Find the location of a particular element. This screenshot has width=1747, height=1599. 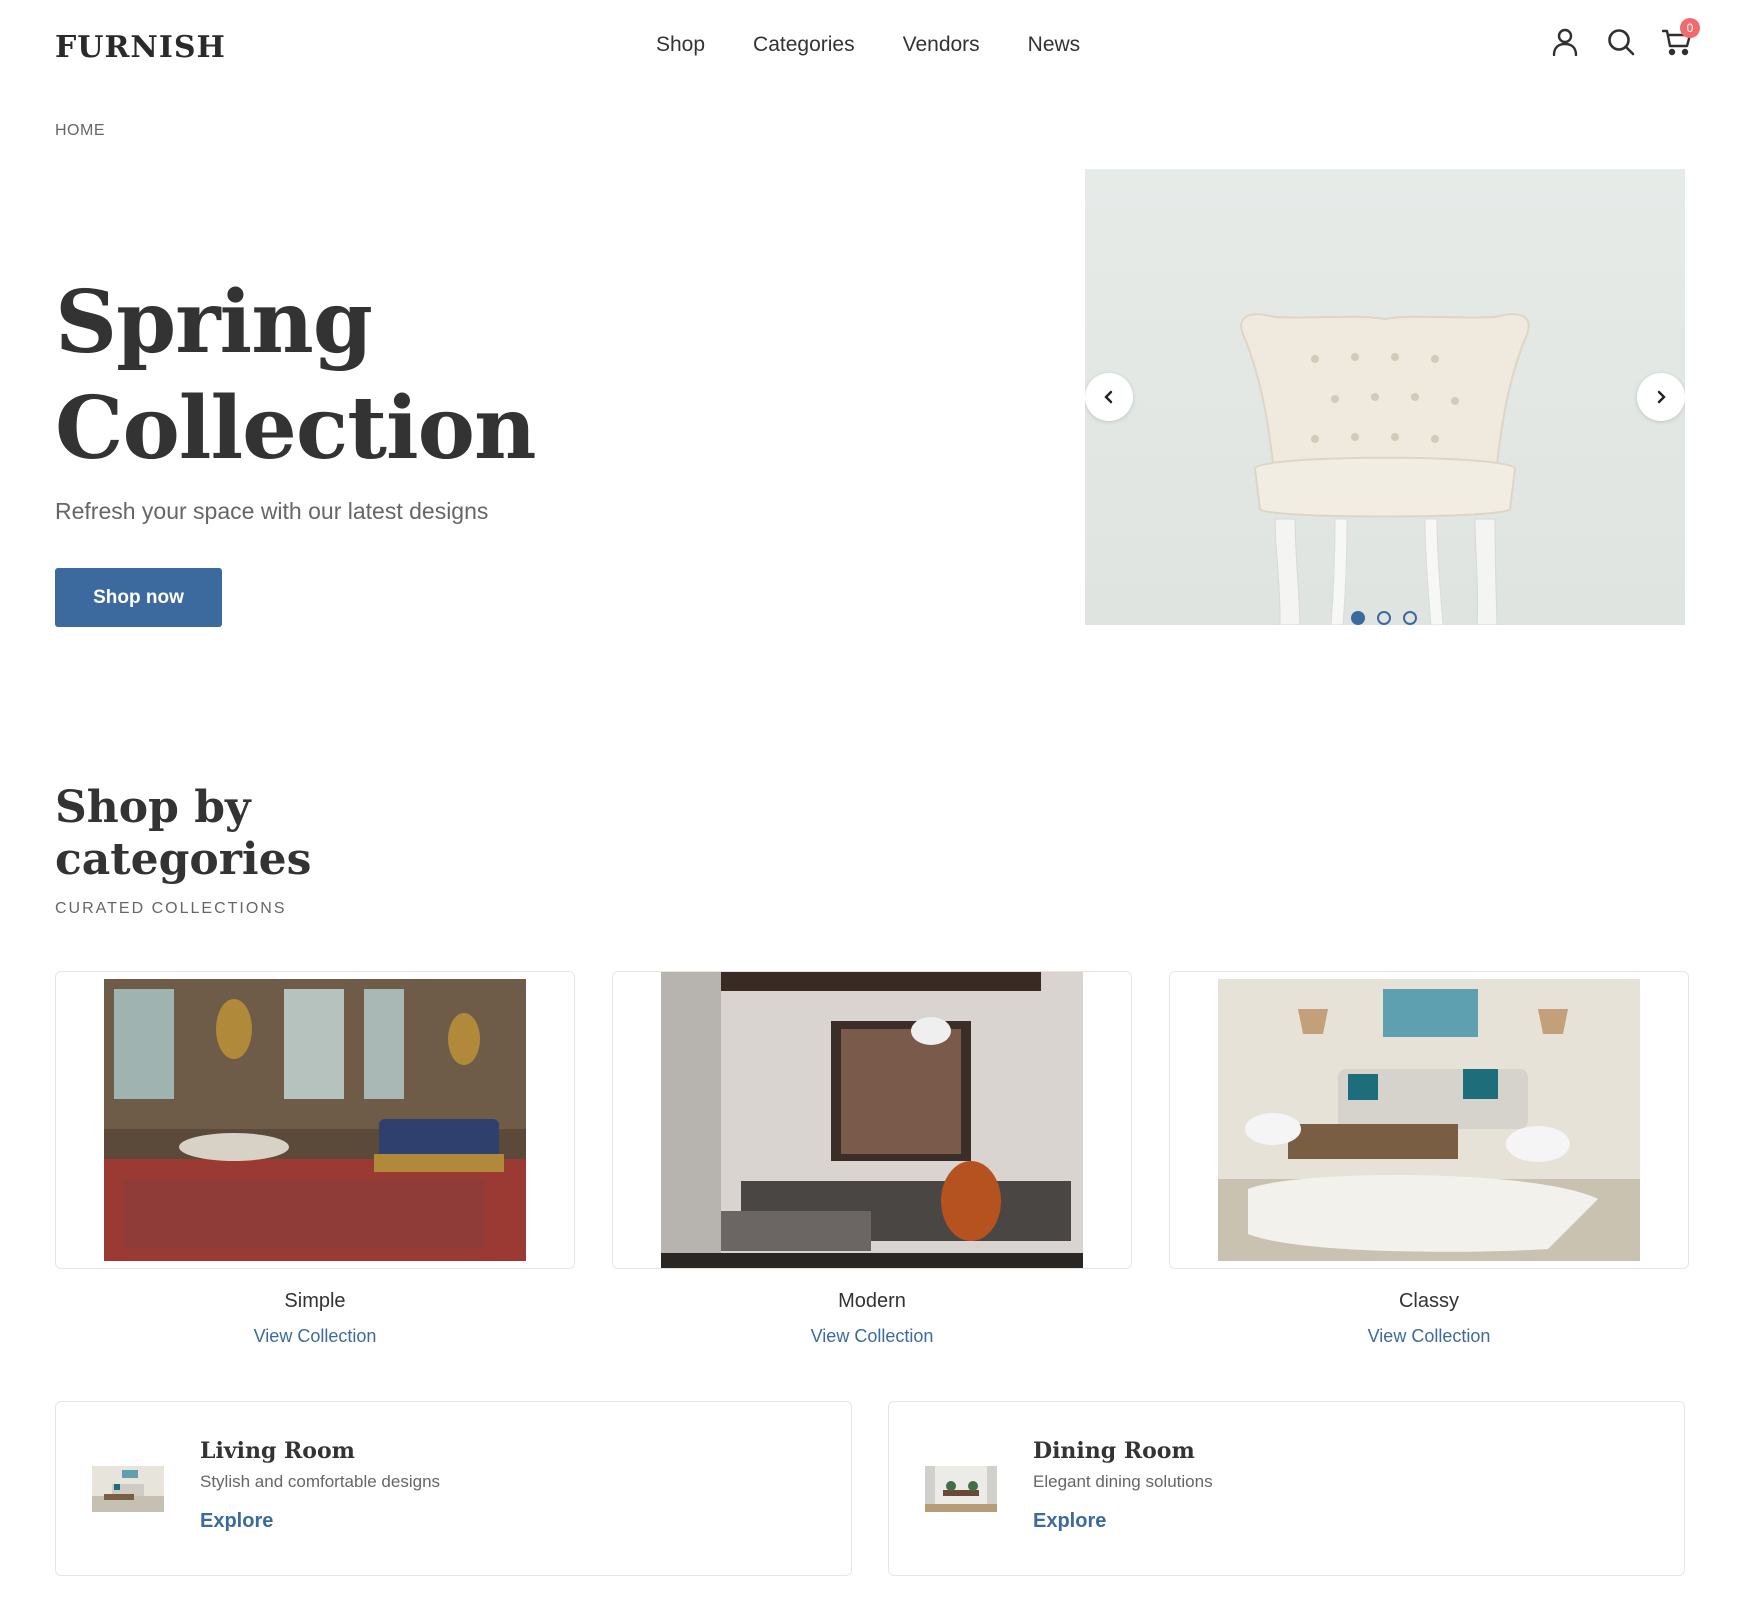

category-name-simple: Simple is located at coordinates (315, 1301).